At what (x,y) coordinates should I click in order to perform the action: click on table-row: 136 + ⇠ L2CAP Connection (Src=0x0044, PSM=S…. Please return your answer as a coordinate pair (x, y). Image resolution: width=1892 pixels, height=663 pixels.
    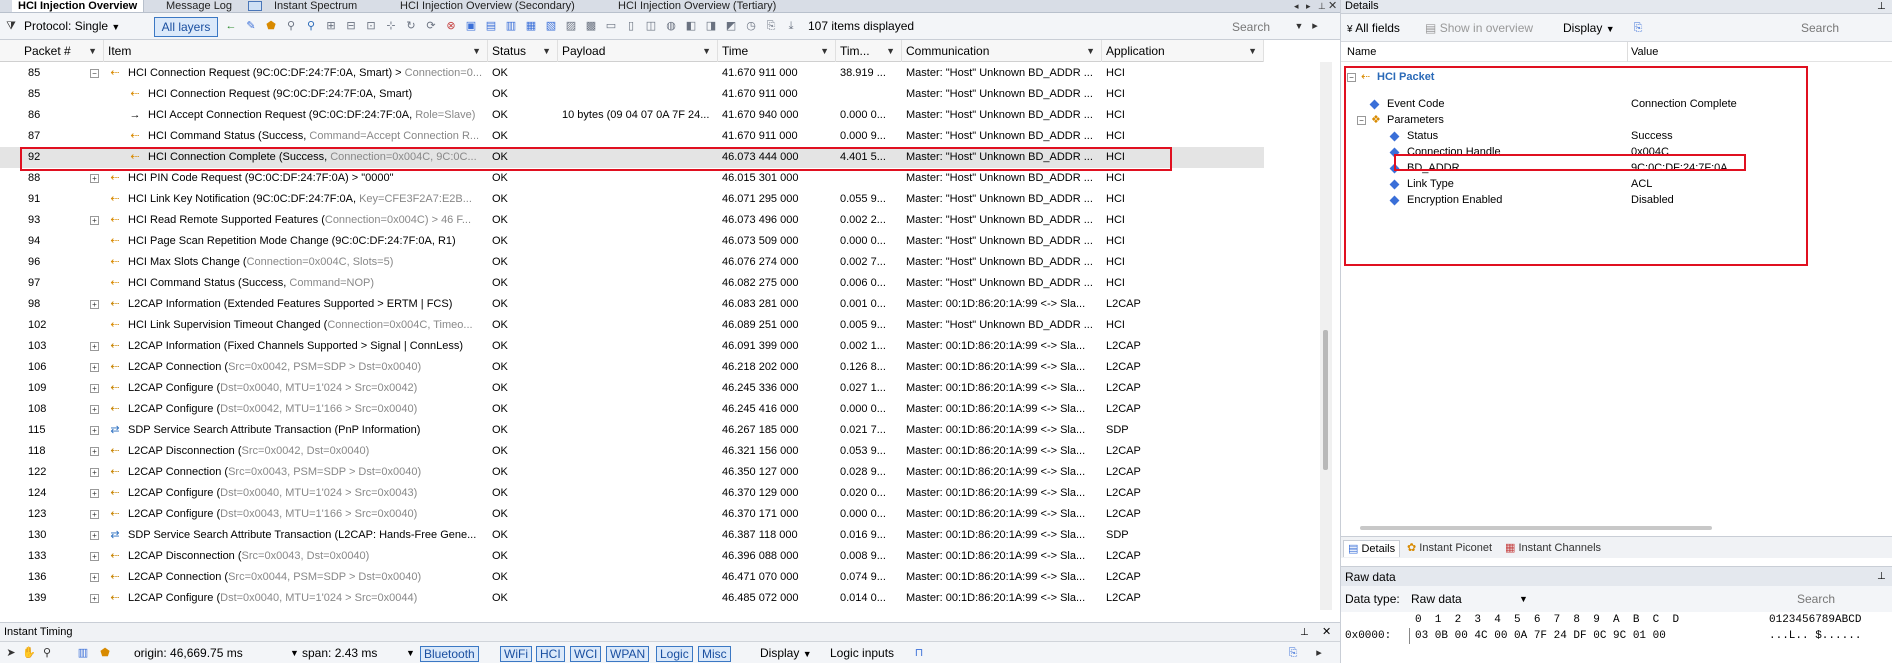
    Looking at the image, I should click on (632, 577).